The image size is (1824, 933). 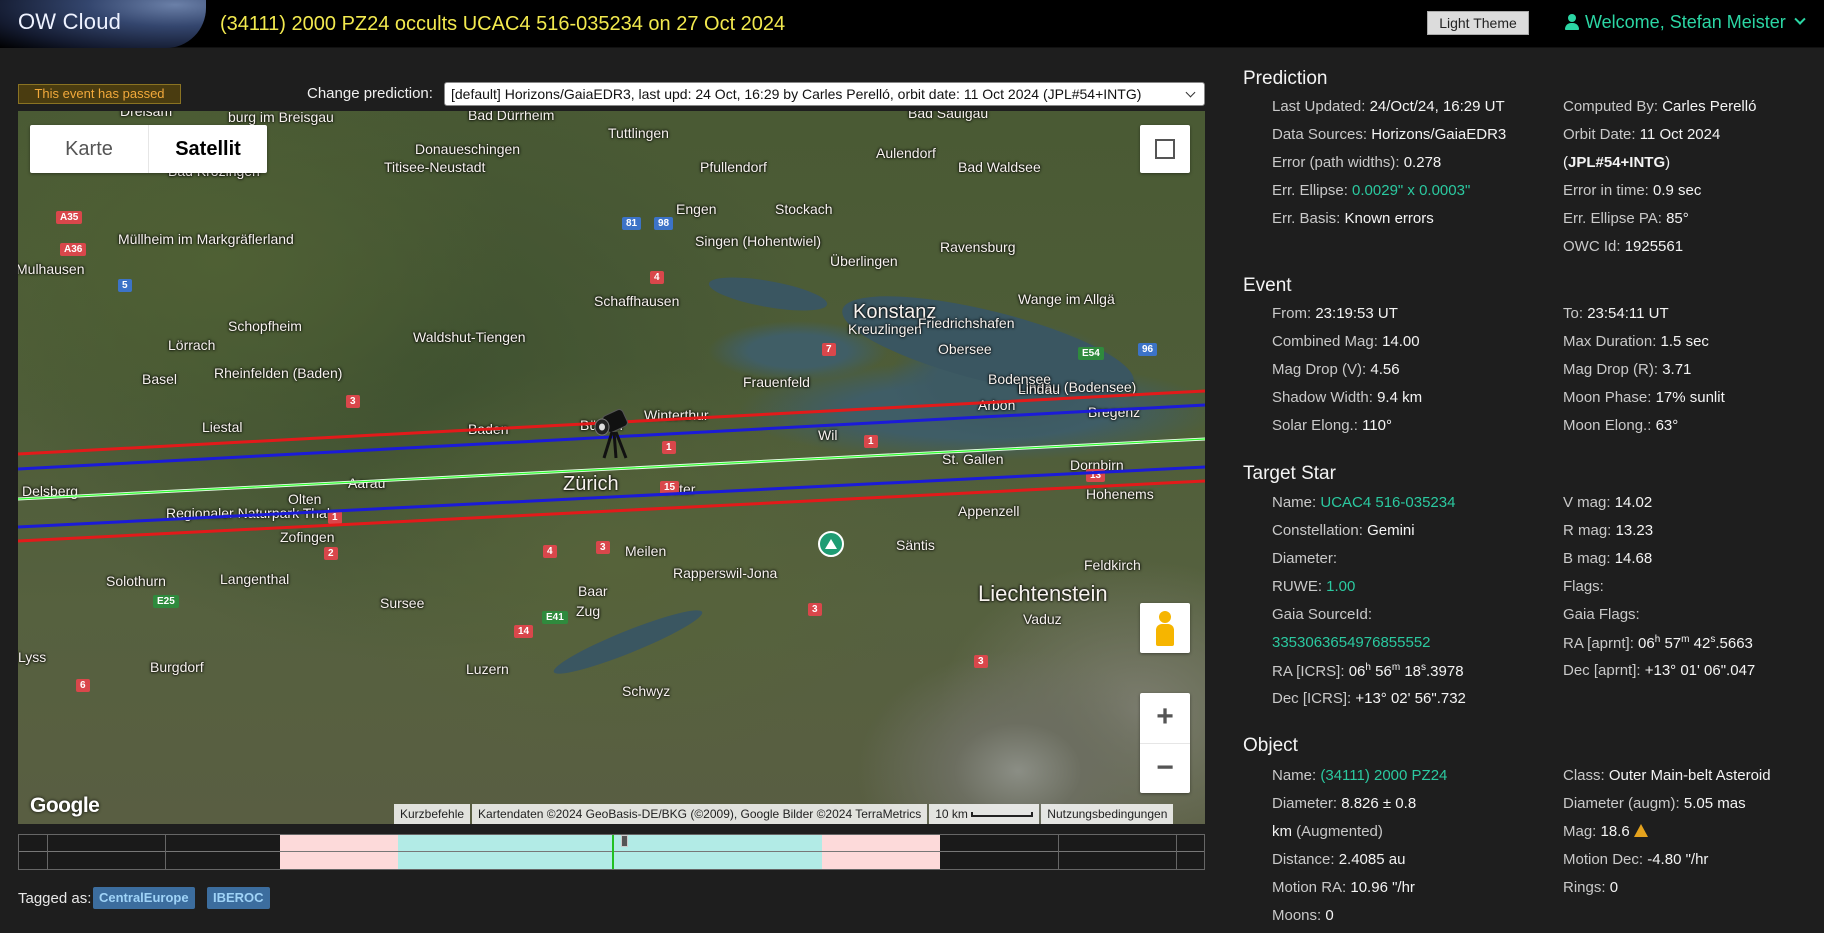 I want to click on data-sources-value: Horizons/GaiaEDR3, so click(x=1439, y=134).